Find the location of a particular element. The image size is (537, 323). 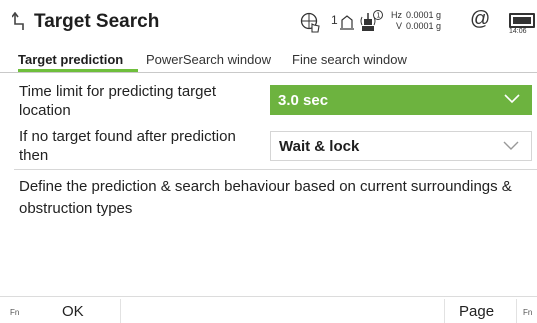

v-label: V is located at coordinates (398, 26).